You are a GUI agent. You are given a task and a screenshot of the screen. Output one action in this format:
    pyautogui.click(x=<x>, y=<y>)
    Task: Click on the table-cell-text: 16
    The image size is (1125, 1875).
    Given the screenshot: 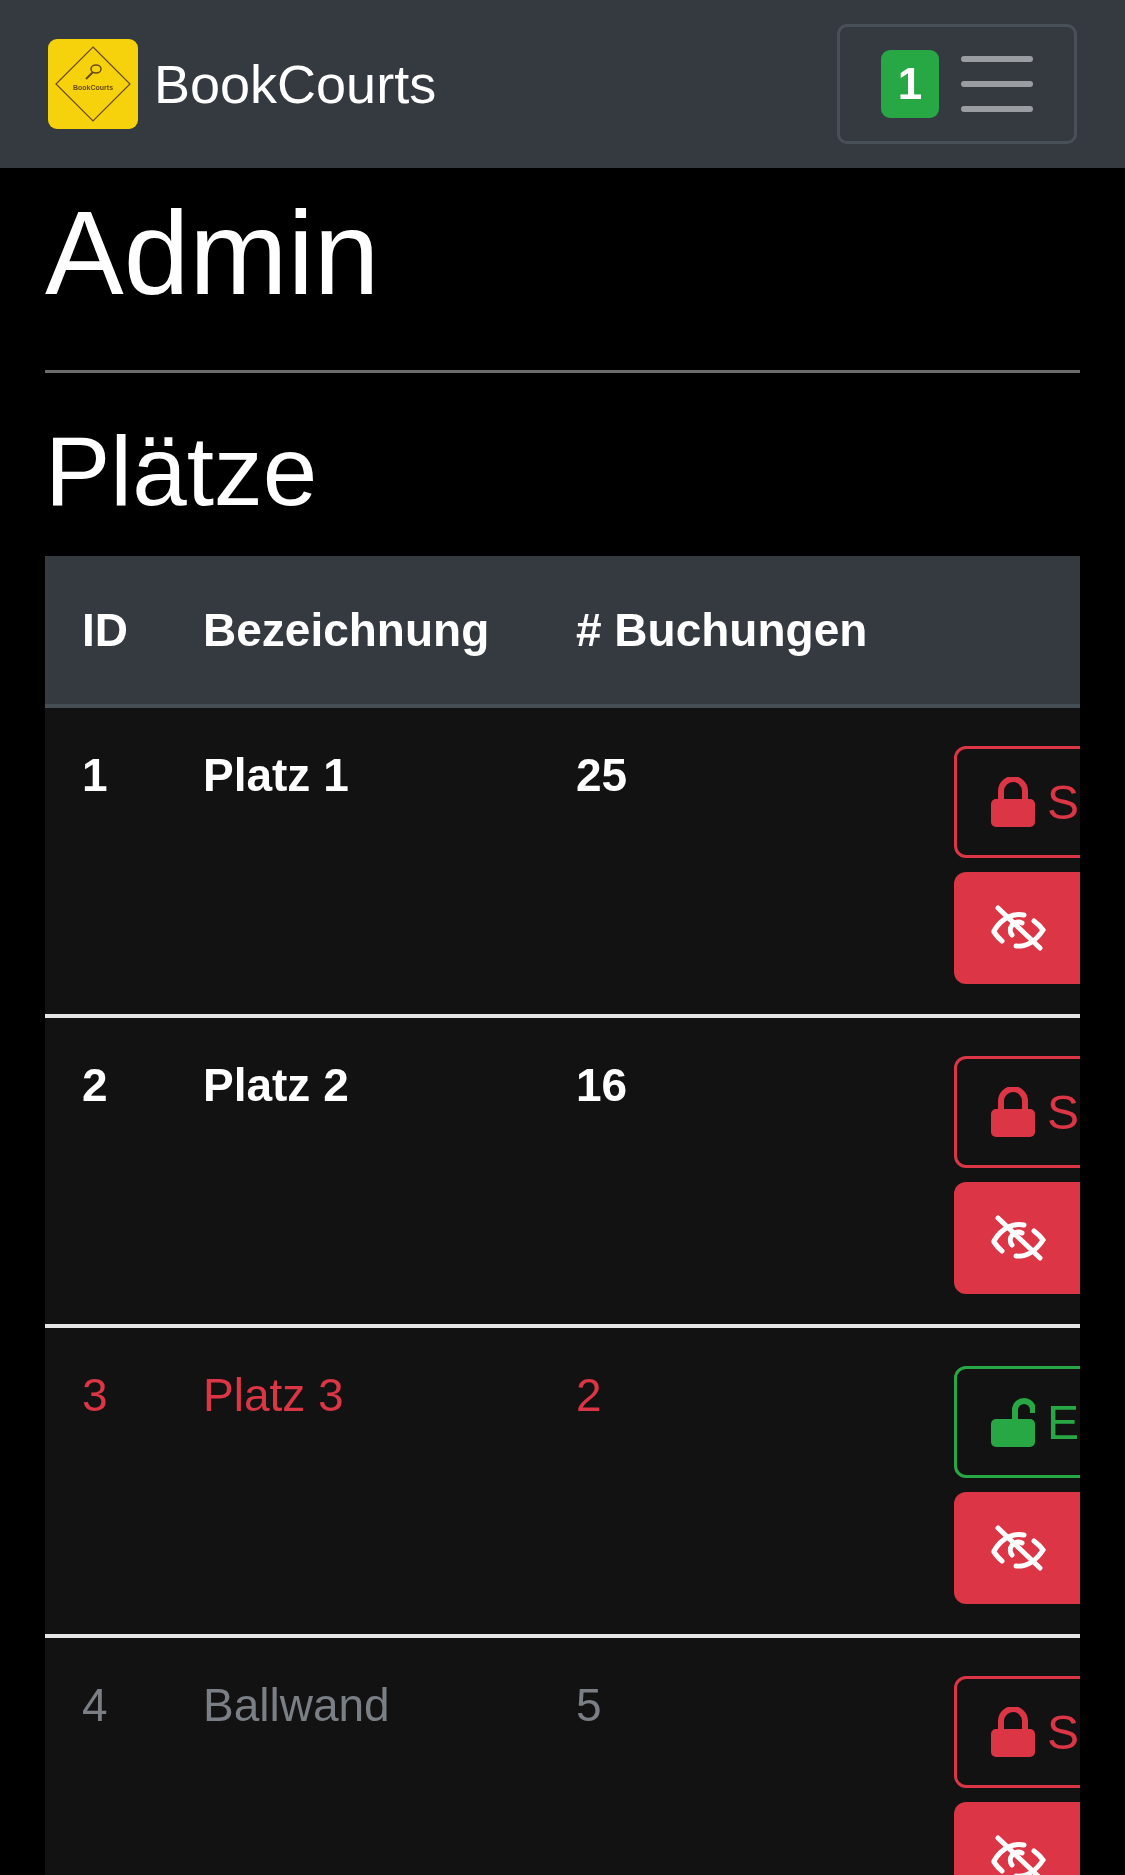 What is the action you would take?
    pyautogui.click(x=602, y=1085)
    